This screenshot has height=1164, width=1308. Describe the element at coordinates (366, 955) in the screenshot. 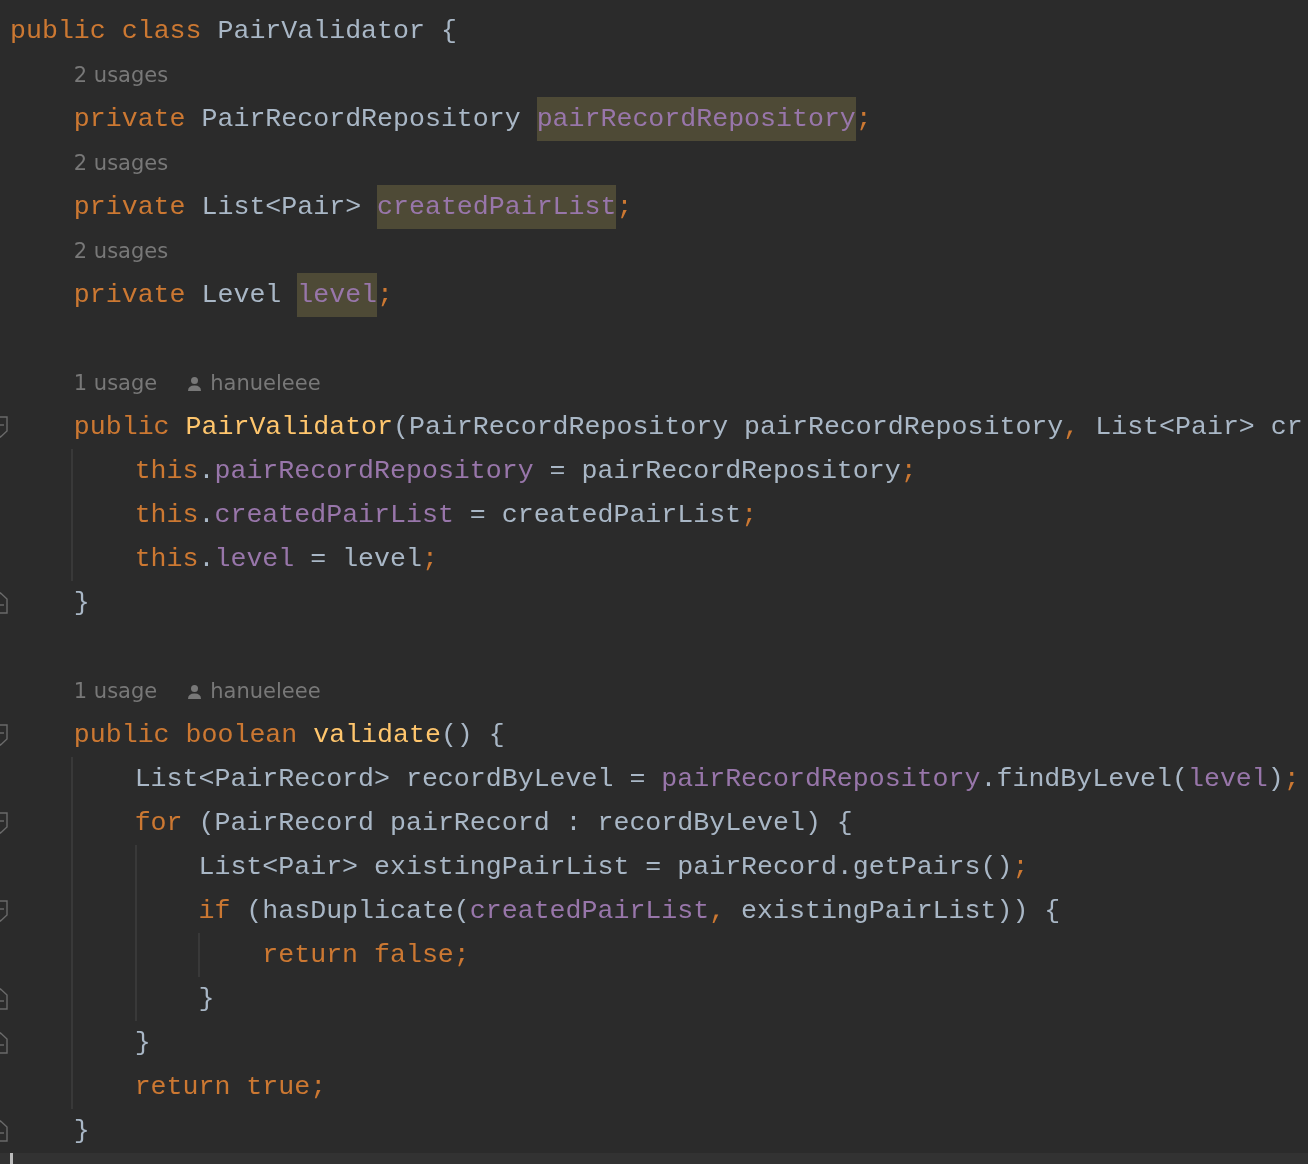

I see `code-line: return false;` at that location.